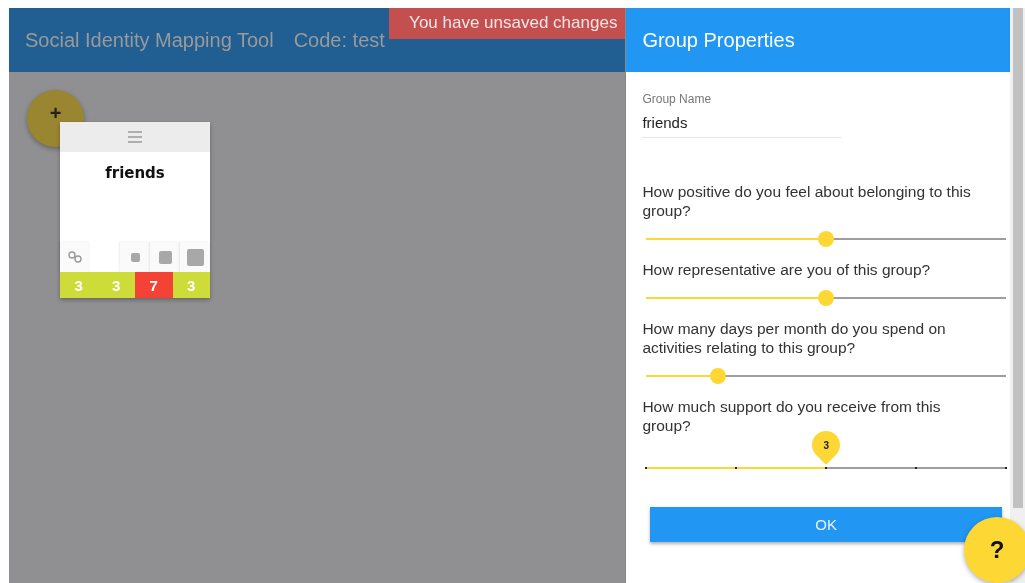 The width and height of the screenshot is (1025, 583). I want to click on drag-handle-icon, so click(135, 137).